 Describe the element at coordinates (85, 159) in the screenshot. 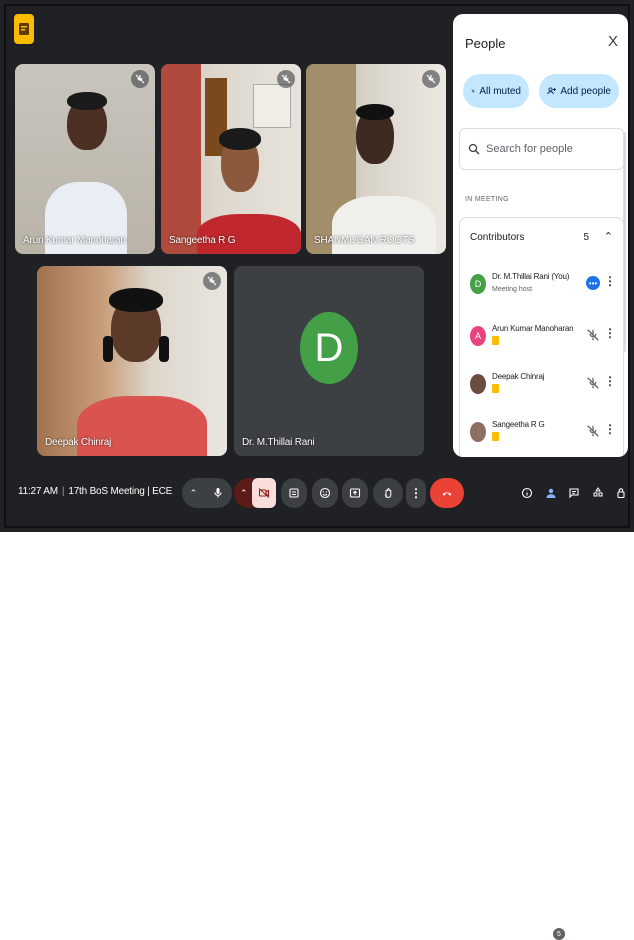

I see `video-tile-arun: Arun Kumar Manoharan` at that location.